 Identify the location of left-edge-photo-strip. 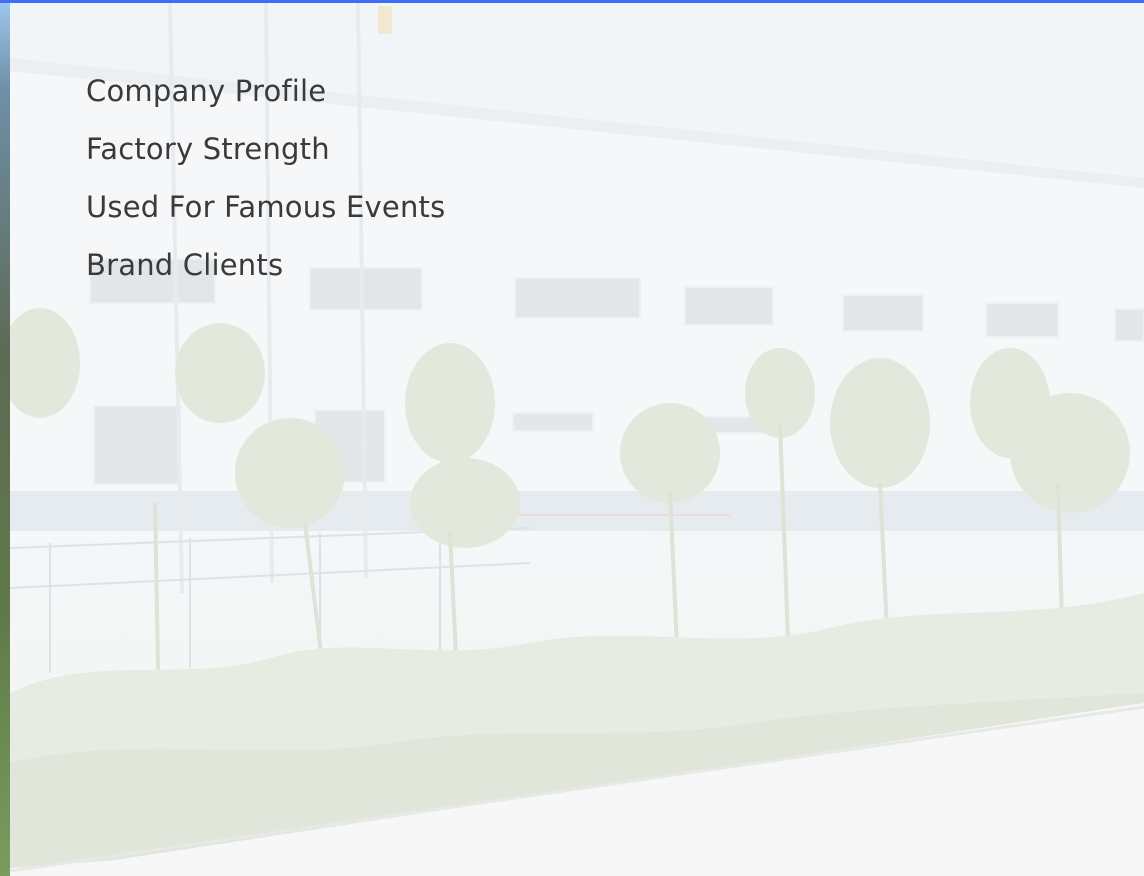
(5, 439).